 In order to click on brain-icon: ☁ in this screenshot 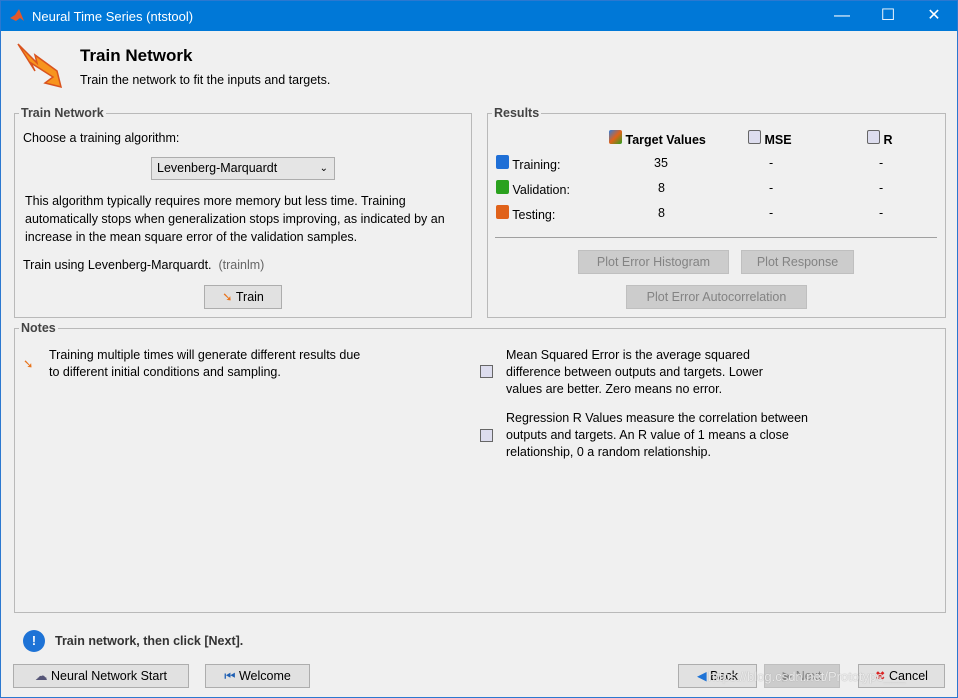, I will do `click(41, 676)`.